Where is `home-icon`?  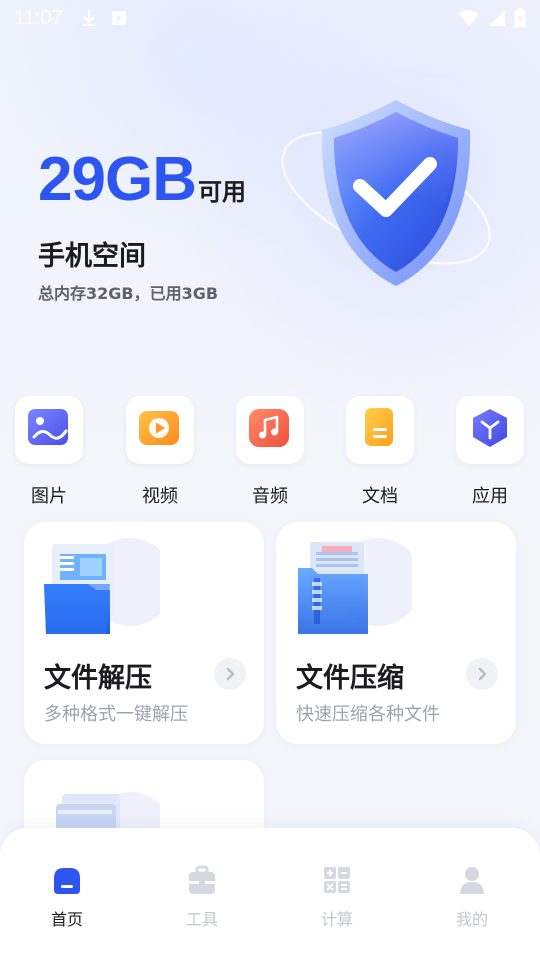 home-icon is located at coordinates (67, 880).